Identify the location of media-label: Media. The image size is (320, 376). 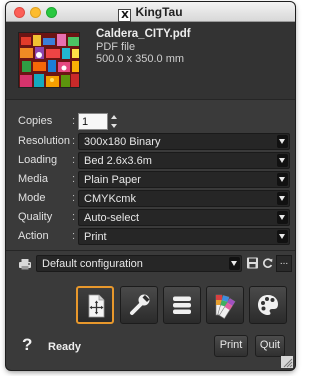
(33, 179).